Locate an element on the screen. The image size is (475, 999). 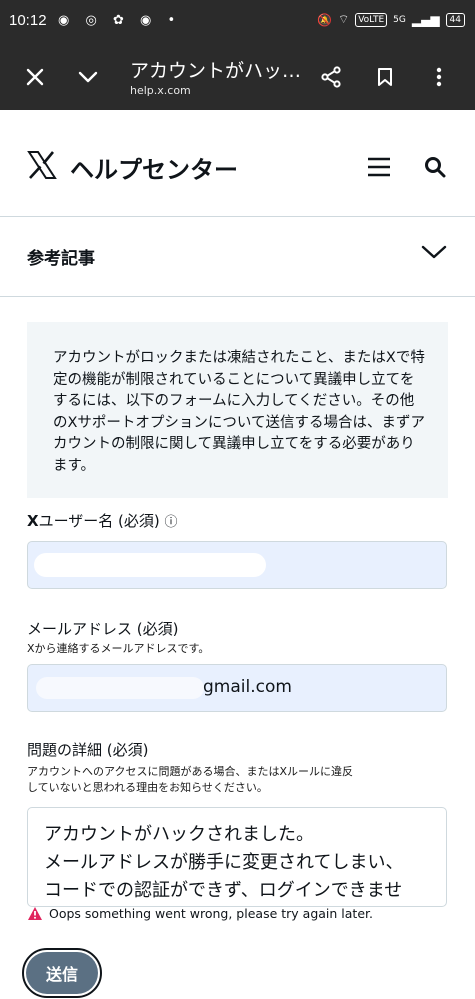
share-icon is located at coordinates (331, 77).